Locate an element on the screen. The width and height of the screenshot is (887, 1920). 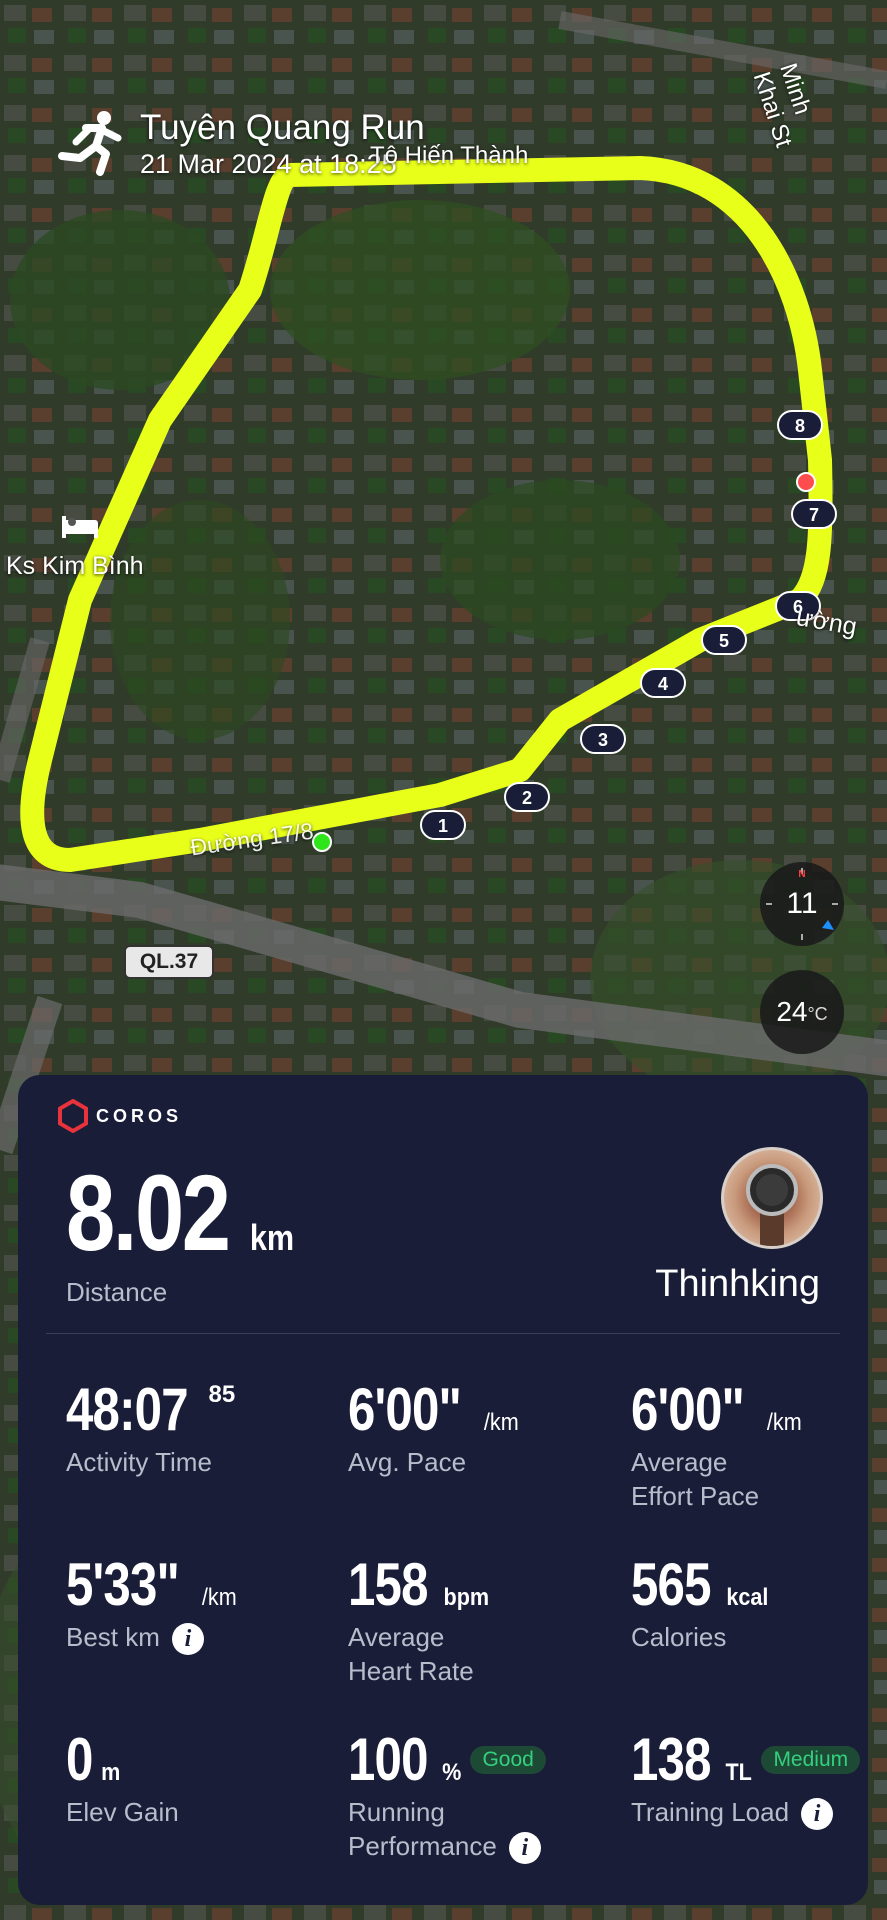
hotel-icon is located at coordinates (80, 530).